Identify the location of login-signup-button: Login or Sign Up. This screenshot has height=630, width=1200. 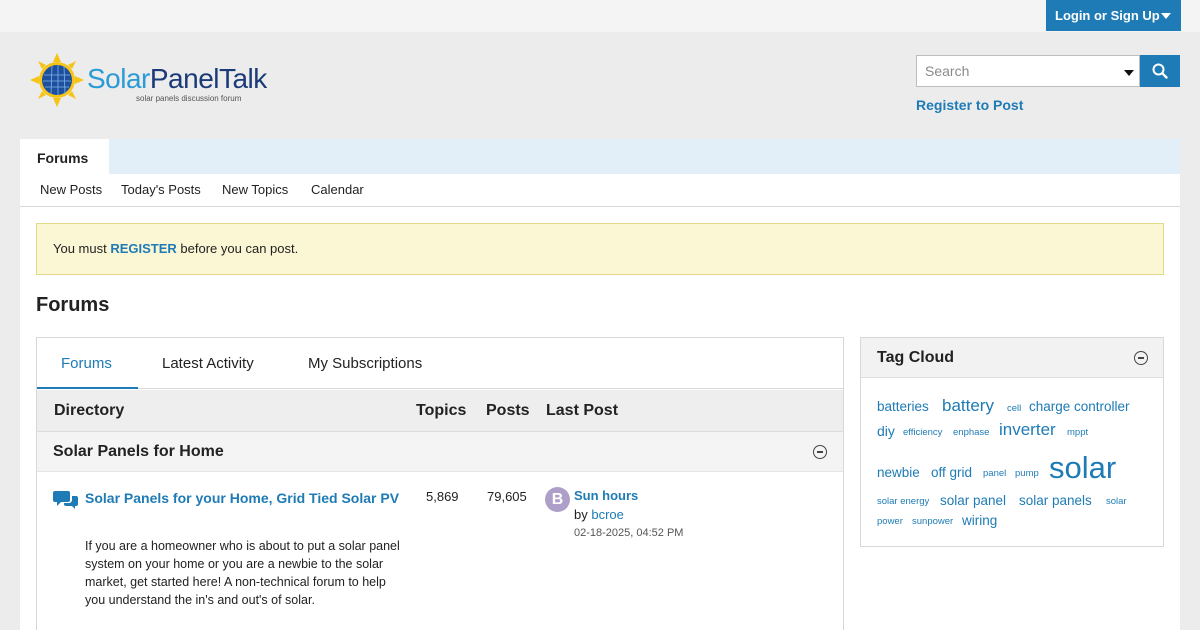
(1113, 15).